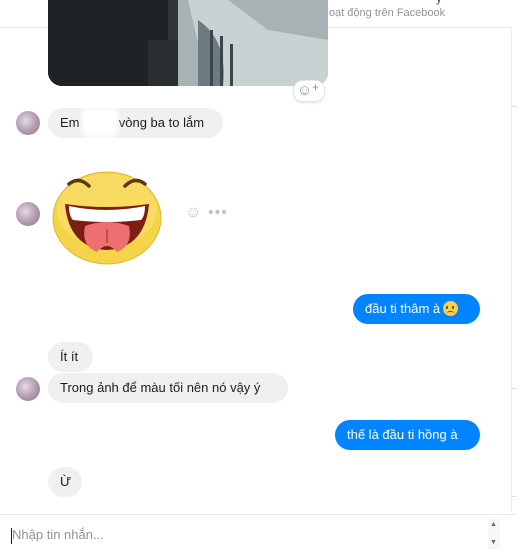  I want to click on message-bubble-outgoing: đầu ti thâm à, so click(416, 309).